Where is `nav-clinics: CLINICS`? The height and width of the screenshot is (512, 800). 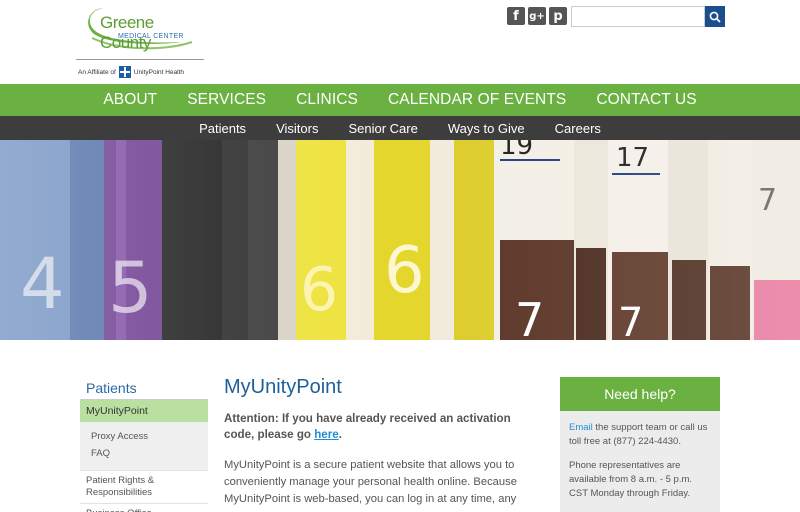 nav-clinics: CLINICS is located at coordinates (327, 100).